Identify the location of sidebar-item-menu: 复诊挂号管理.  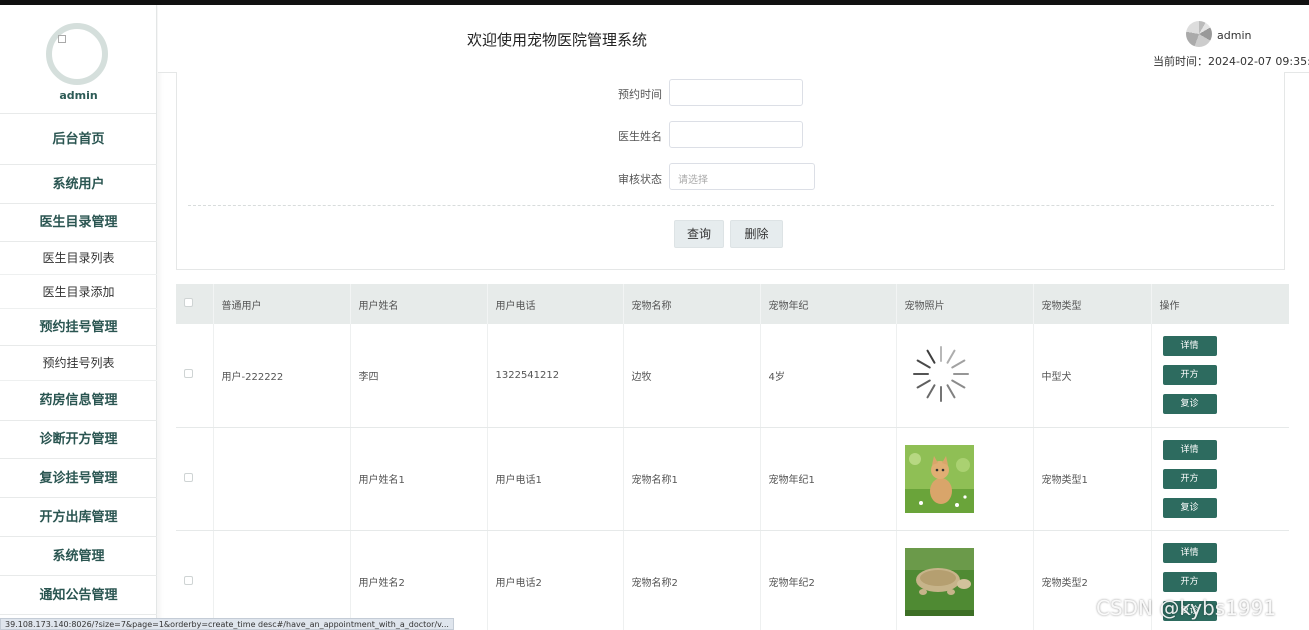
(78, 478).